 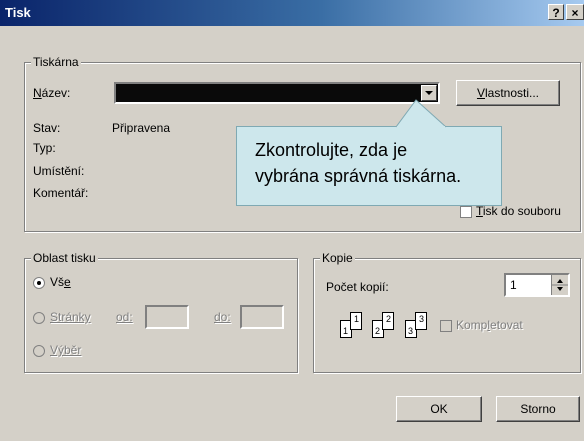 I want to click on type-label: Typ:, so click(x=44, y=148).